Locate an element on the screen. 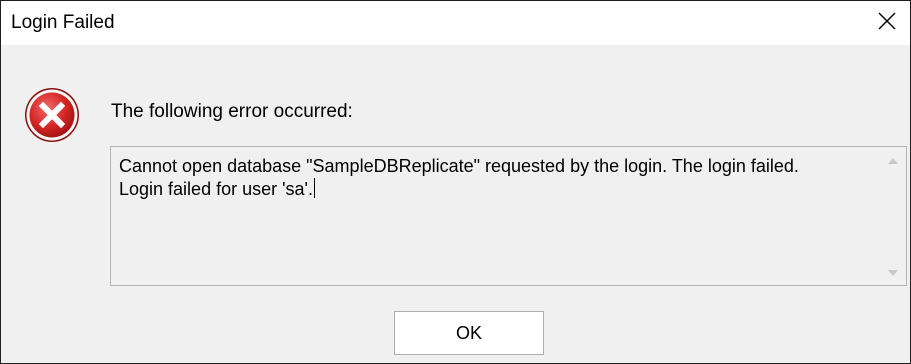  scroll-down-arrow-icon is located at coordinates (893, 272).